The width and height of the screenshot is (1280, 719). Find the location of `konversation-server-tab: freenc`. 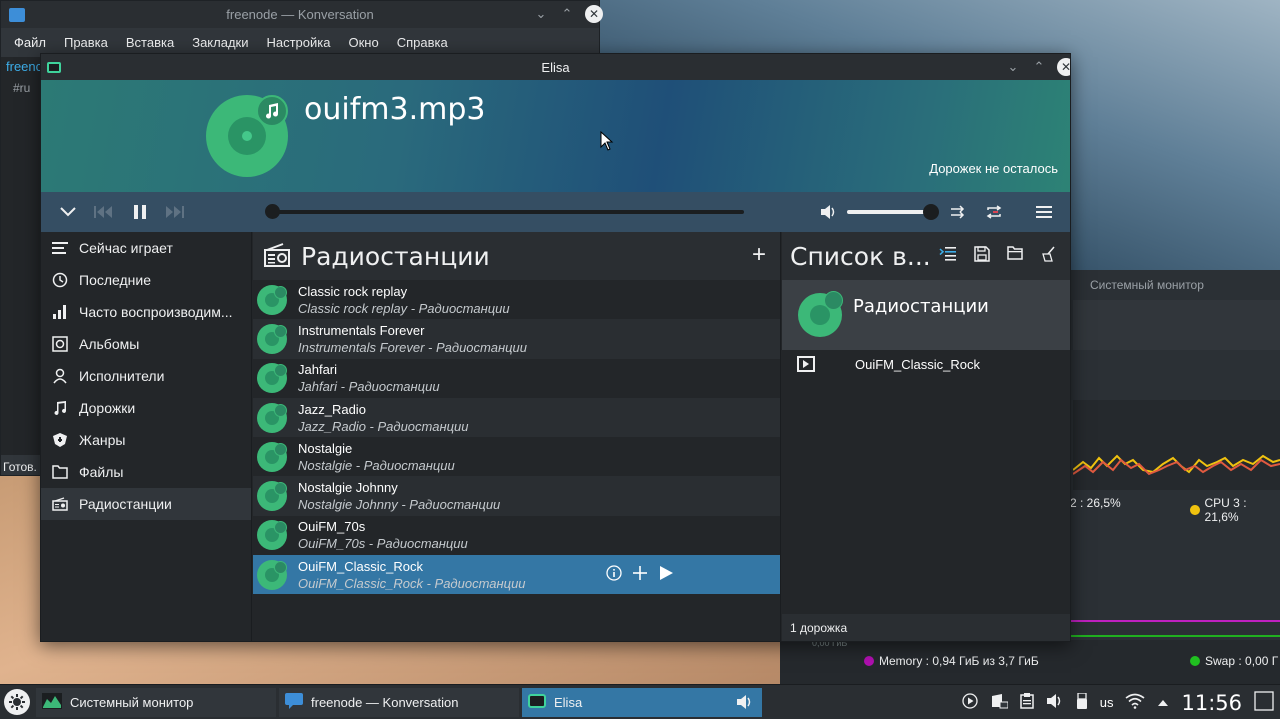

konversation-server-tab: freenc is located at coordinates (24, 66).